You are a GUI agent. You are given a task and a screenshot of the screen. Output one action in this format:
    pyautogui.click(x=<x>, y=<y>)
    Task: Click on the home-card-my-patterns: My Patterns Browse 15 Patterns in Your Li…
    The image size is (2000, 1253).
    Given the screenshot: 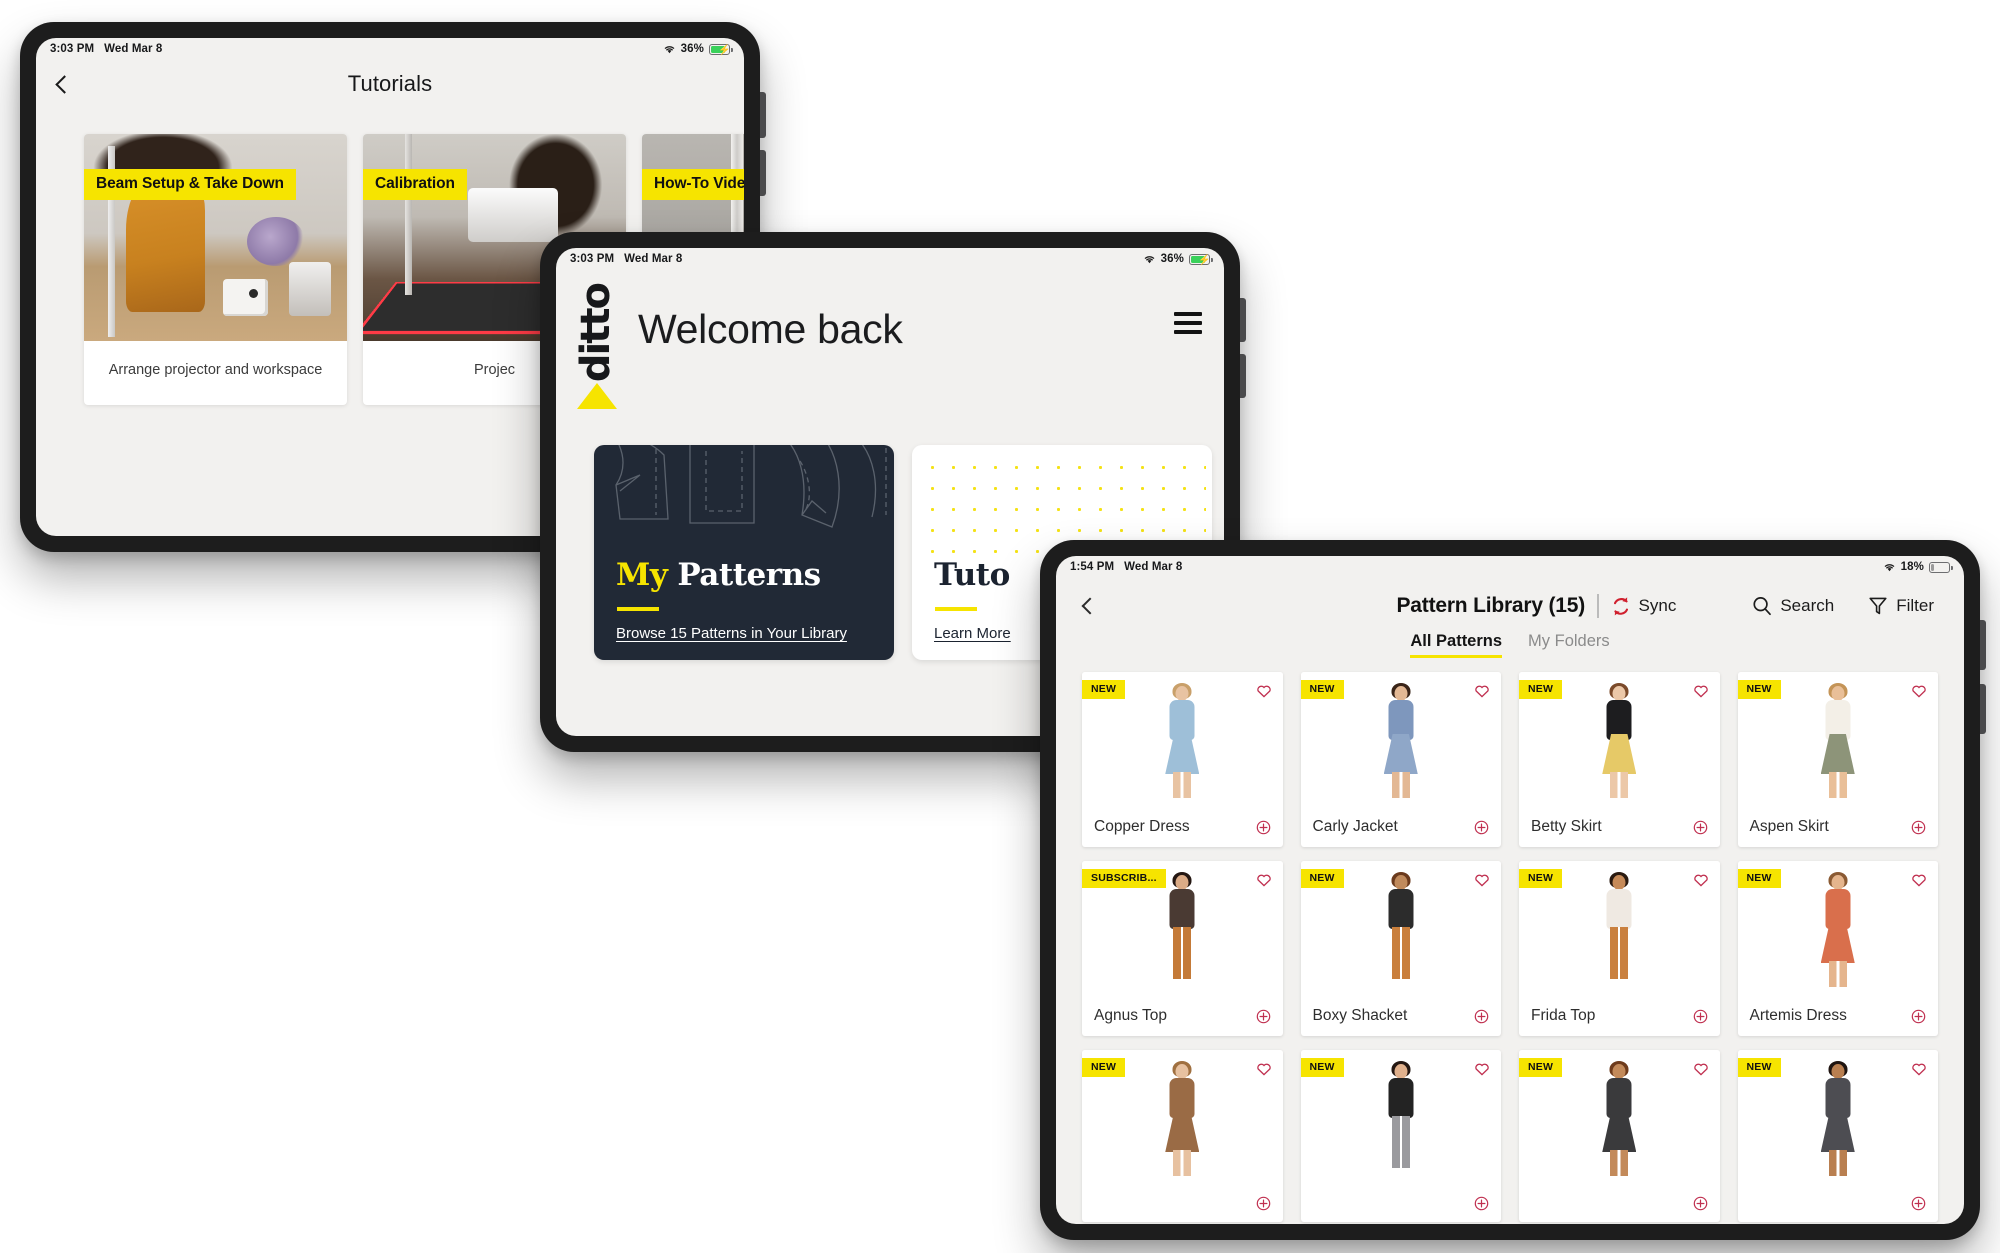 What is the action you would take?
    pyautogui.click(x=744, y=553)
    